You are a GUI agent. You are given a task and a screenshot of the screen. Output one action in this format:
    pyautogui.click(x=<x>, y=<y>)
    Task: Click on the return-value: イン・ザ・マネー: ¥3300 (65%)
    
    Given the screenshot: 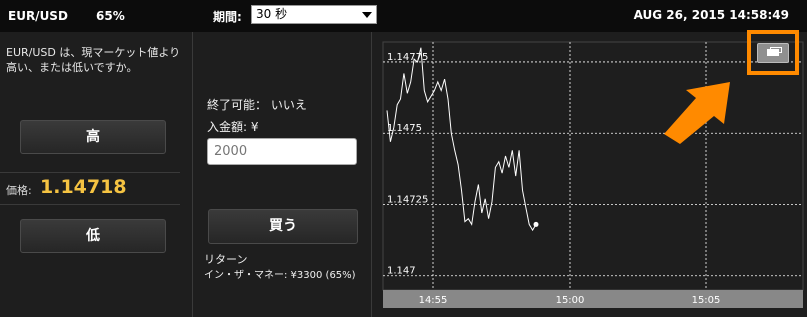 What is the action you would take?
    pyautogui.click(x=280, y=275)
    